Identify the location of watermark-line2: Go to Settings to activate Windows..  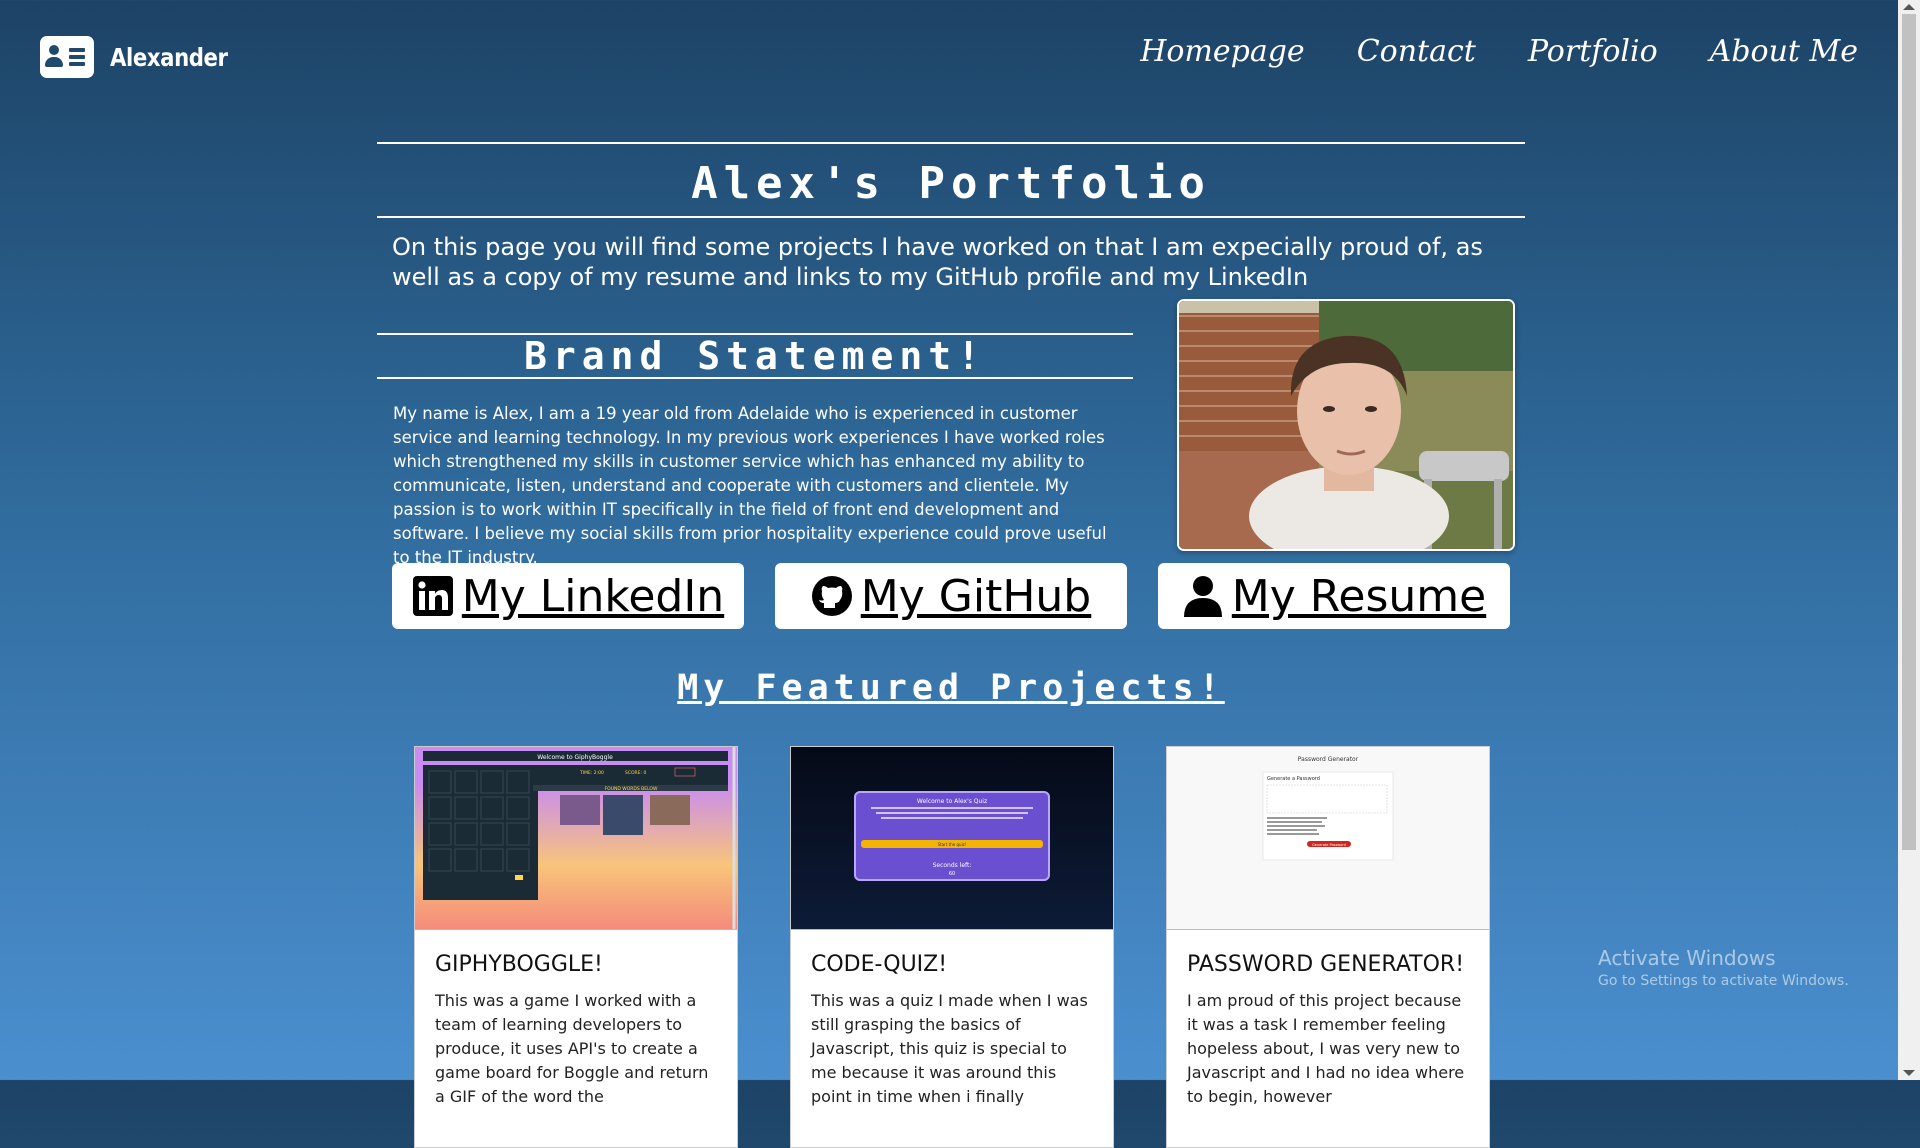
(1723, 981).